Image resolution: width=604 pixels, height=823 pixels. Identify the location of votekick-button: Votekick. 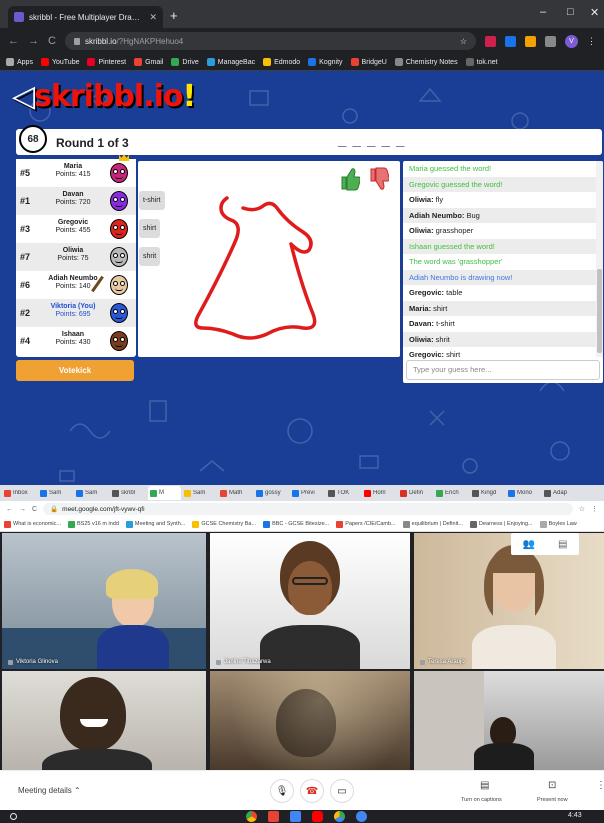
(75, 370).